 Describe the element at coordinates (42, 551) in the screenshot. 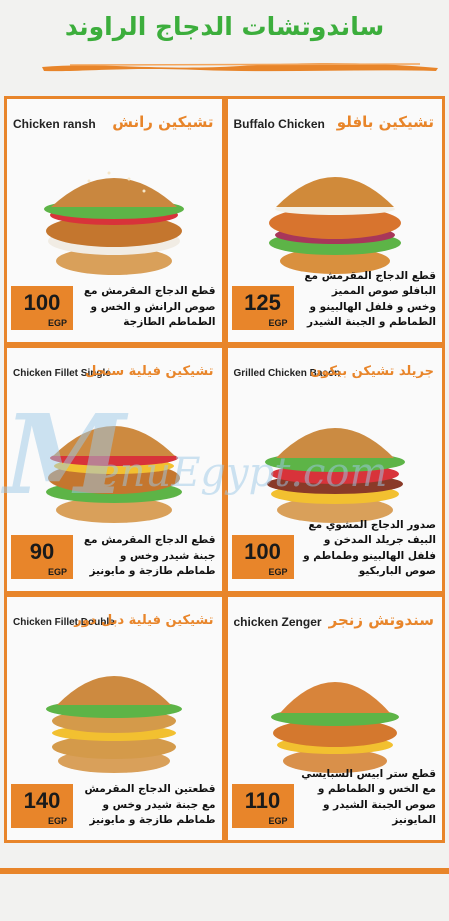

I see `price-value: 90` at that location.